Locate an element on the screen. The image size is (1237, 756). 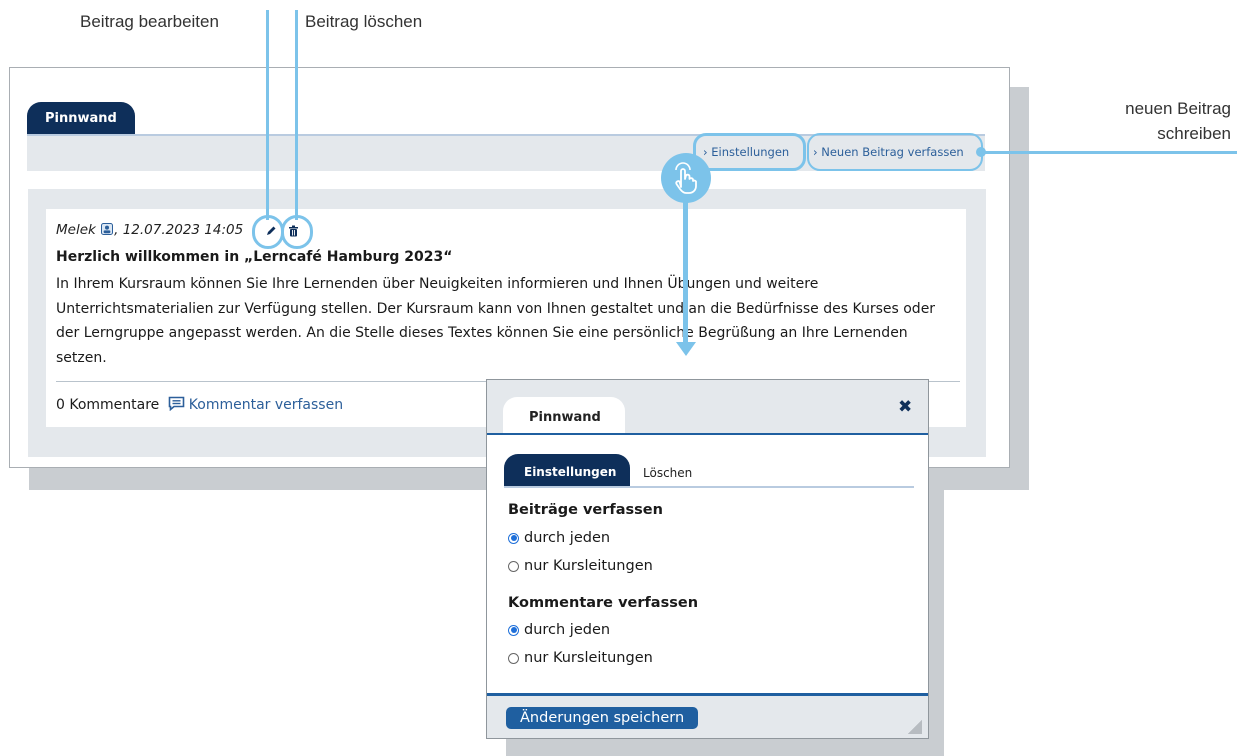
post-footer: 0 Kommentare Kommentar verfassen is located at coordinates (199, 404).